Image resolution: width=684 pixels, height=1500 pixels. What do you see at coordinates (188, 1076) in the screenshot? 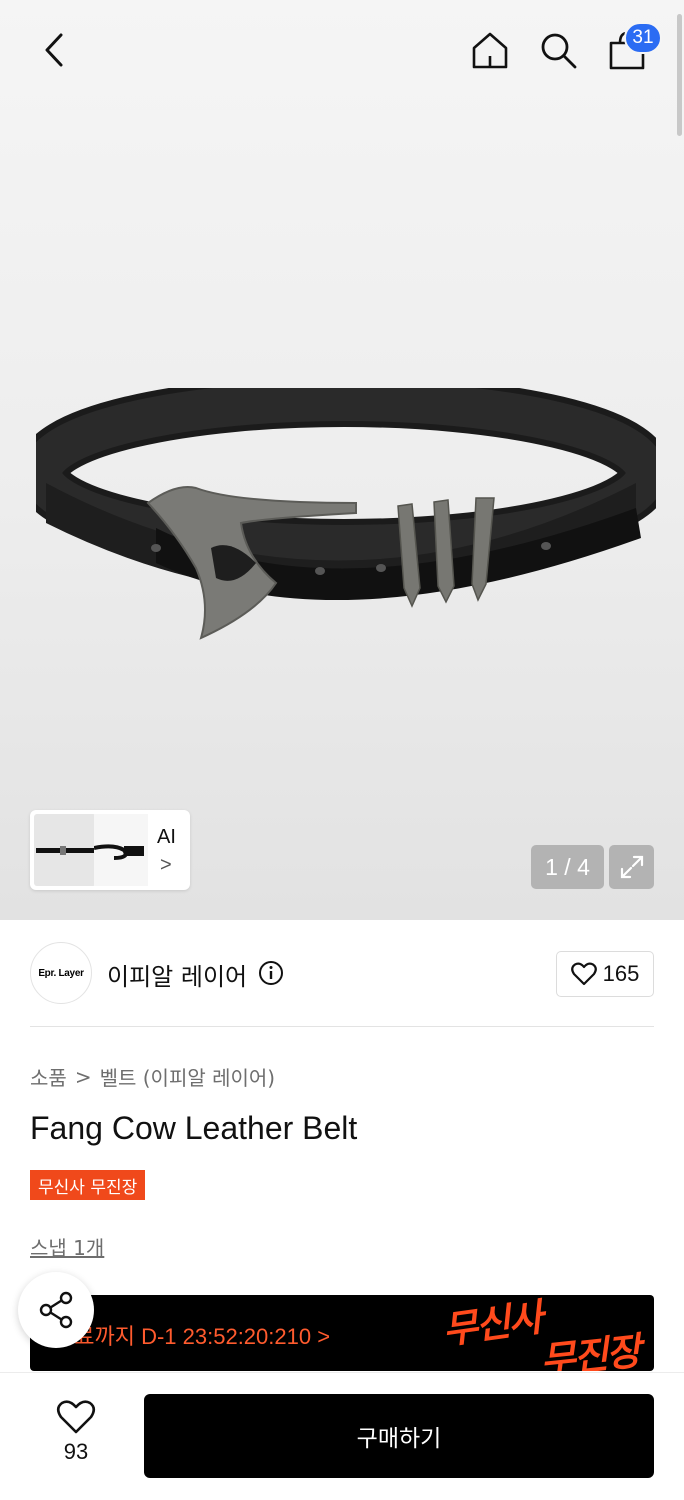
I see `breadcrumb-item-belt: 벨트 (이피알 레이어)` at bounding box center [188, 1076].